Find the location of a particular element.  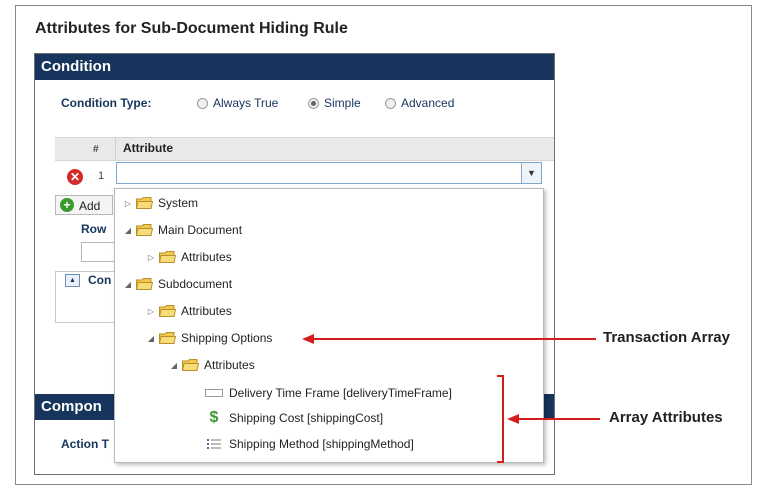

transaction-array-arrowhead is located at coordinates (308, 339).